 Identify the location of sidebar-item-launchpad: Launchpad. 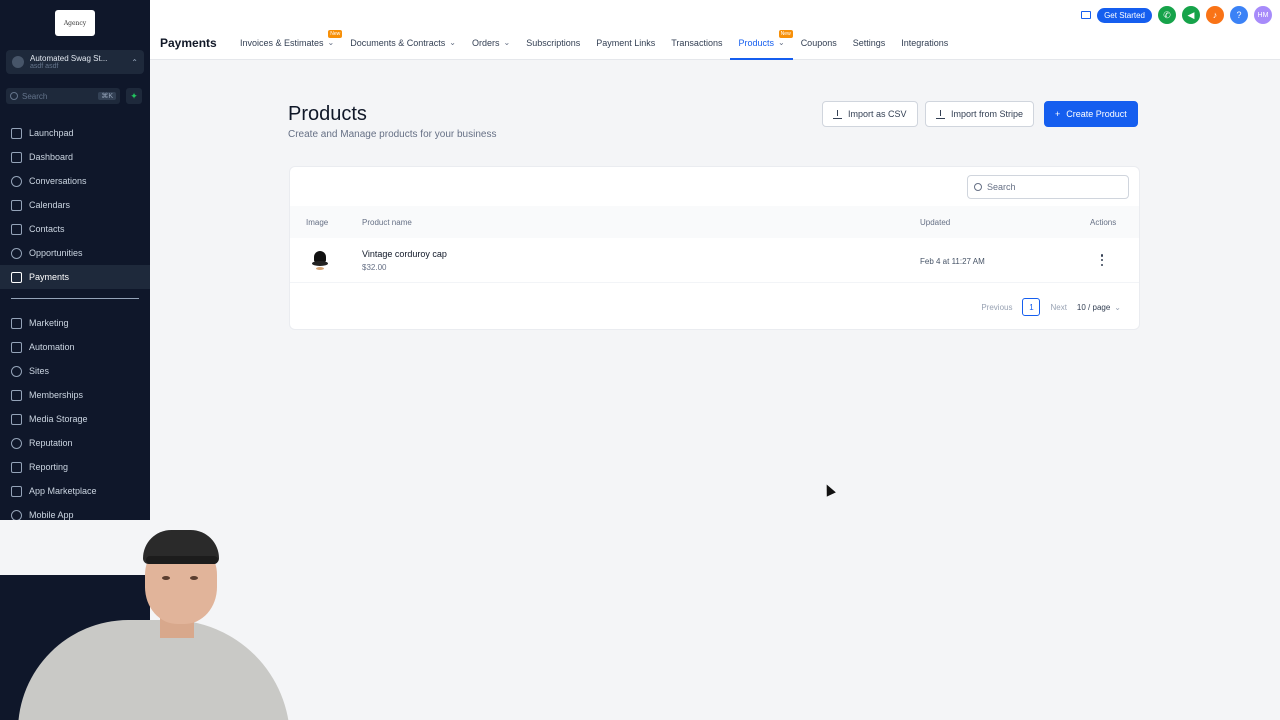
(75, 133).